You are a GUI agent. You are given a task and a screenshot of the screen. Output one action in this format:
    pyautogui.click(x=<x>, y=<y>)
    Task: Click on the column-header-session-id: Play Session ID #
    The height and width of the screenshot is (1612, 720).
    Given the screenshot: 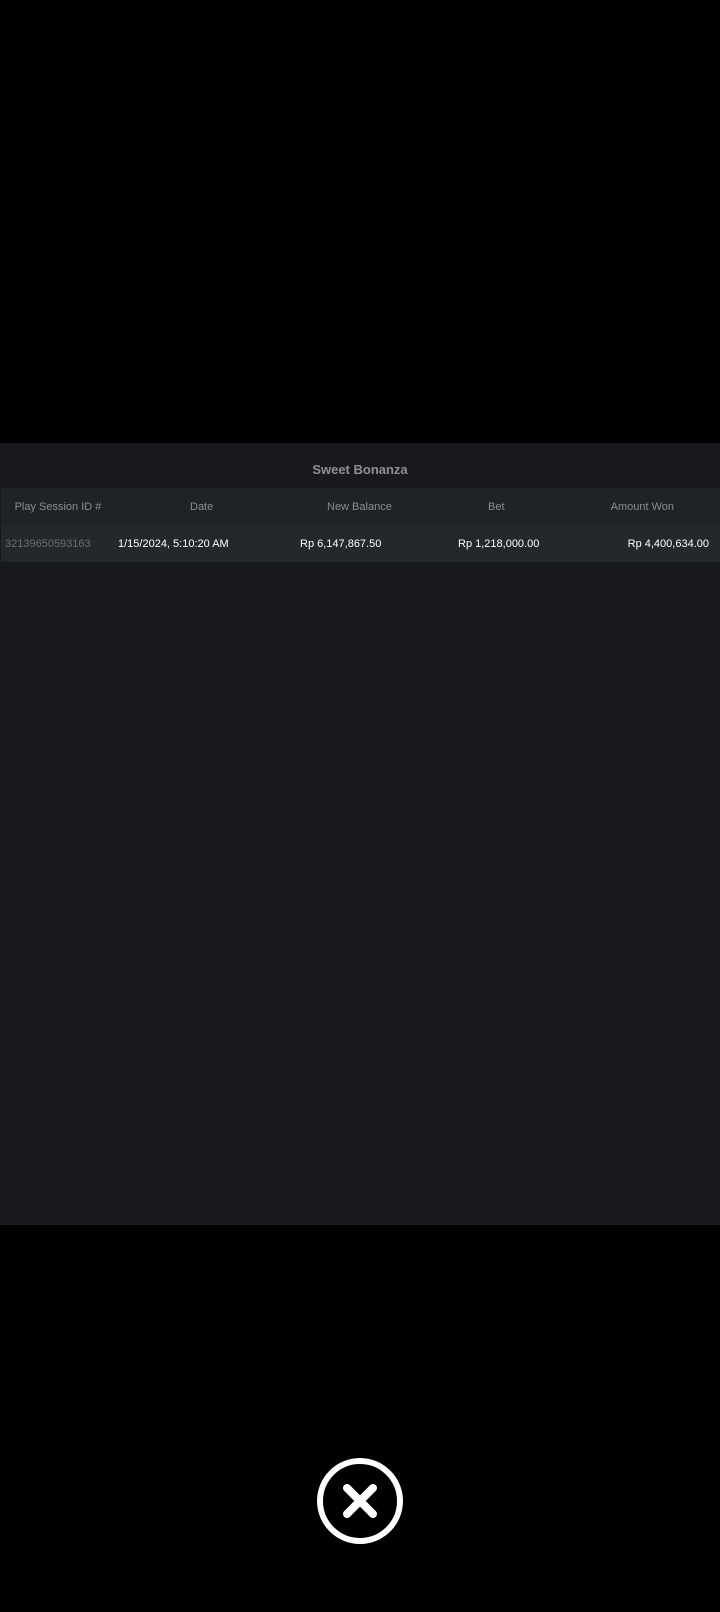 What is the action you would take?
    pyautogui.click(x=58, y=506)
    